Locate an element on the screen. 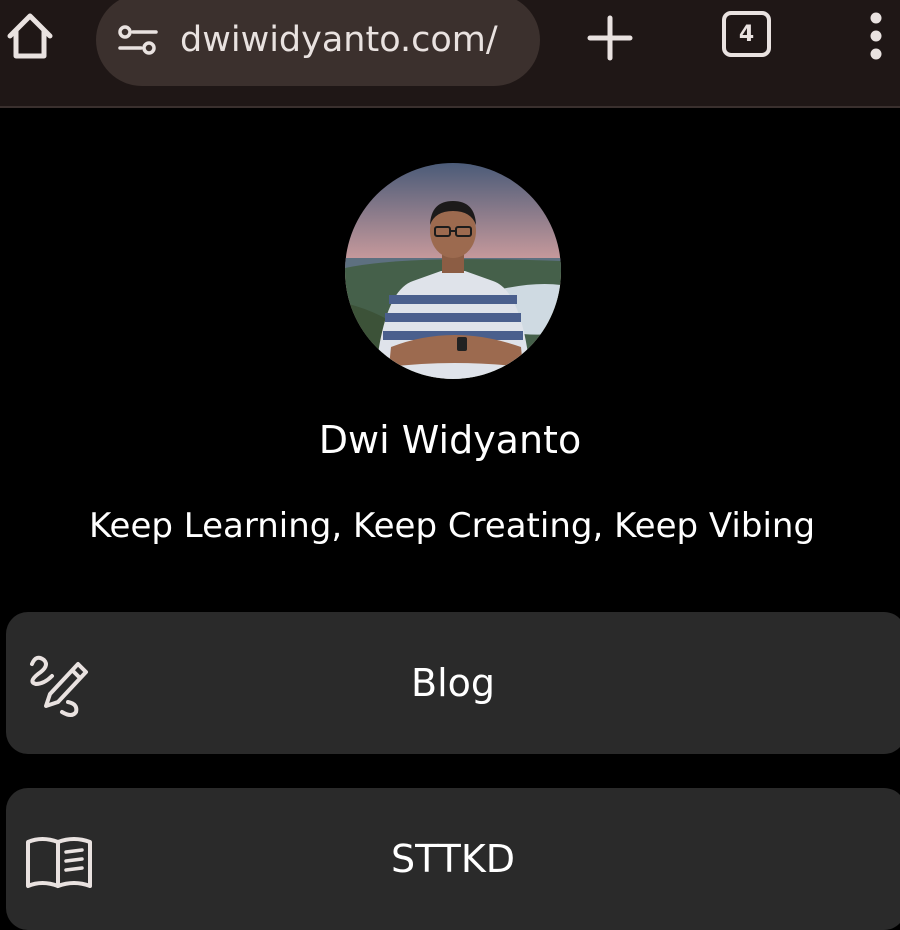  tune-icon is located at coordinates (138, 40).